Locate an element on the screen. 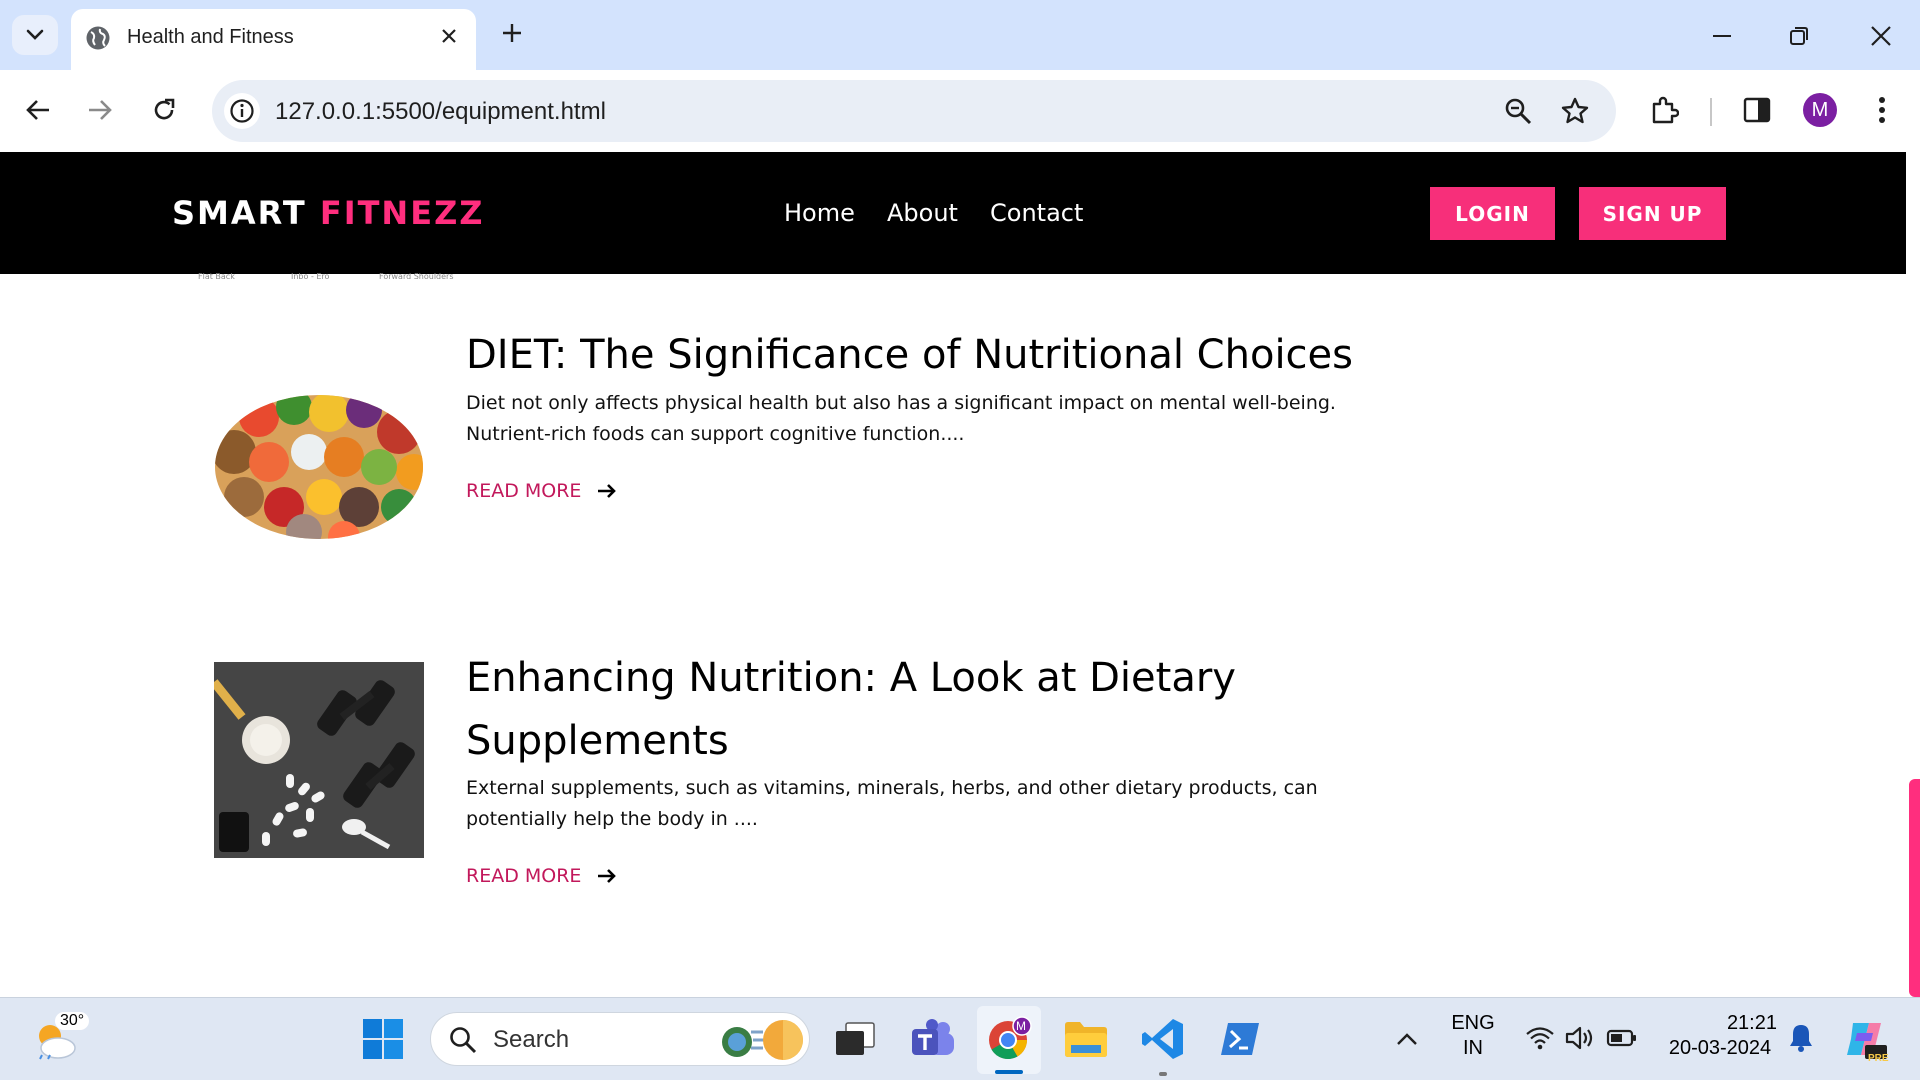  new-tab-button is located at coordinates (512, 33).